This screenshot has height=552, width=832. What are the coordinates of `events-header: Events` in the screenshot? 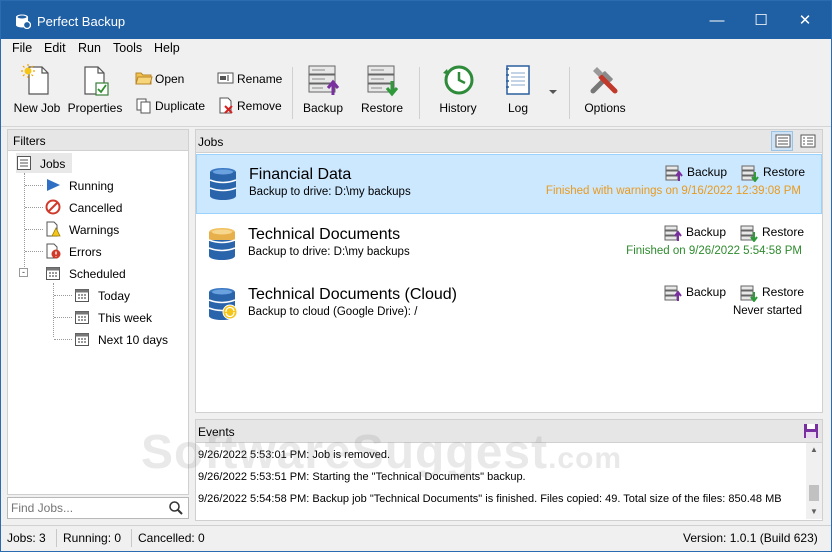 It's located at (509, 431).